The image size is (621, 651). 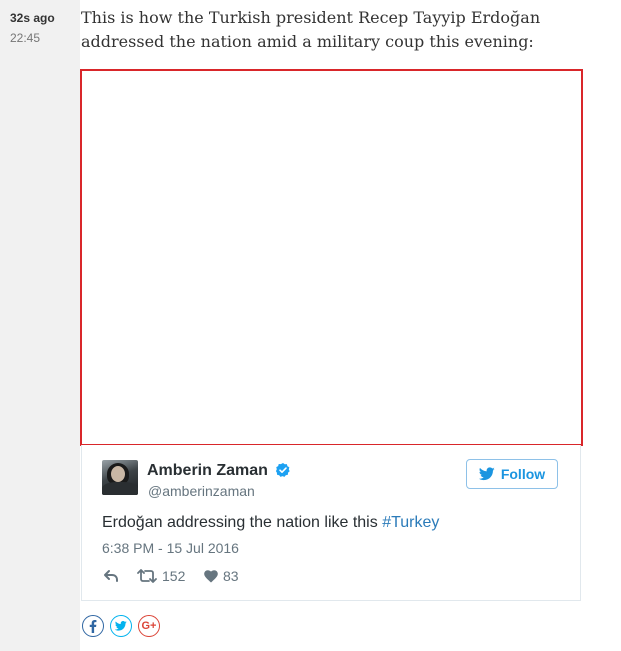 I want to click on facebook-icon, so click(x=93, y=626).